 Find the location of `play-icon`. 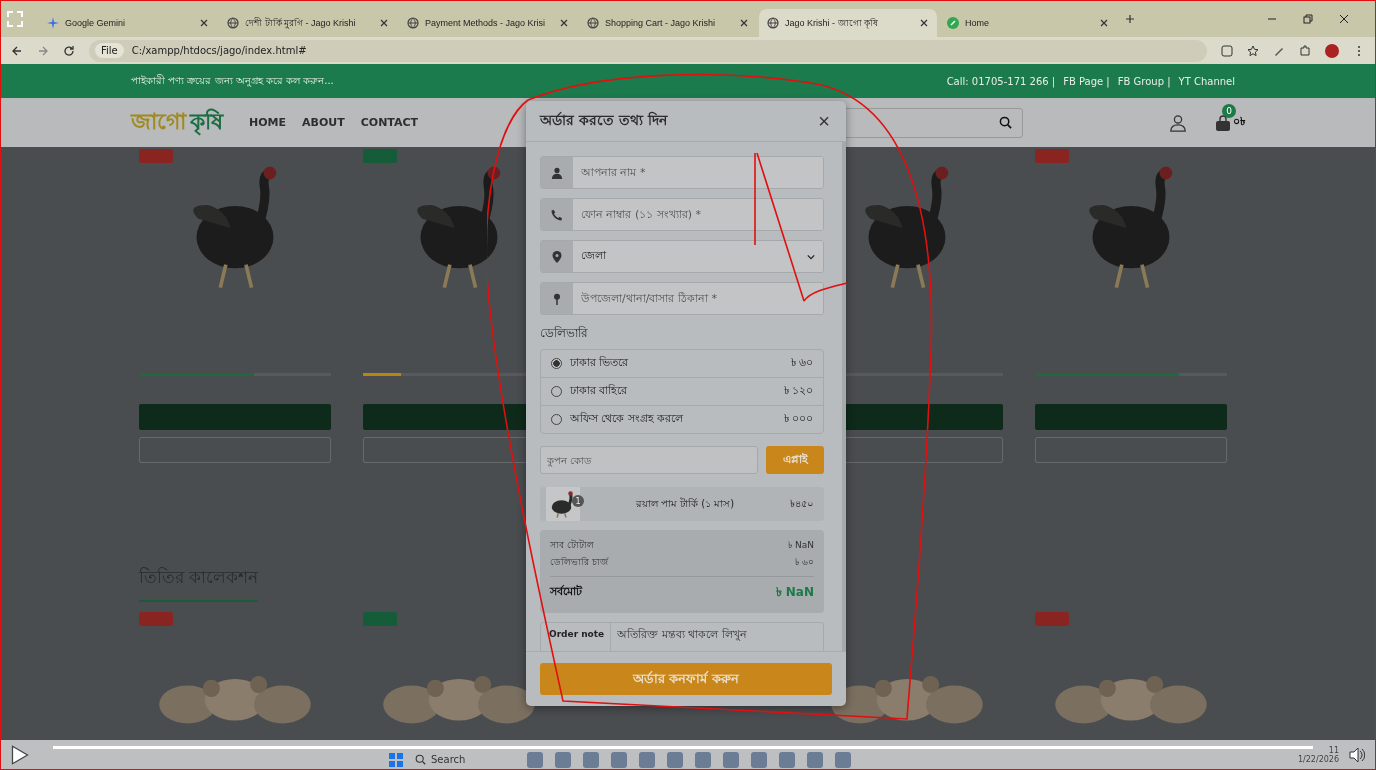

play-icon is located at coordinates (20, 754).